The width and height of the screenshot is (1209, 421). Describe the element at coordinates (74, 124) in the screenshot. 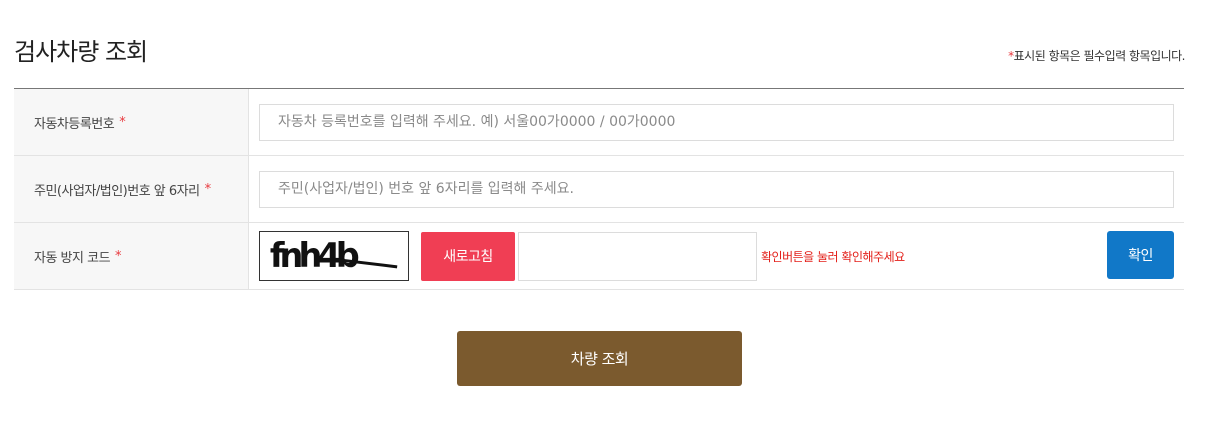

I see `registration-number-label-text: 자동차등록번호` at that location.